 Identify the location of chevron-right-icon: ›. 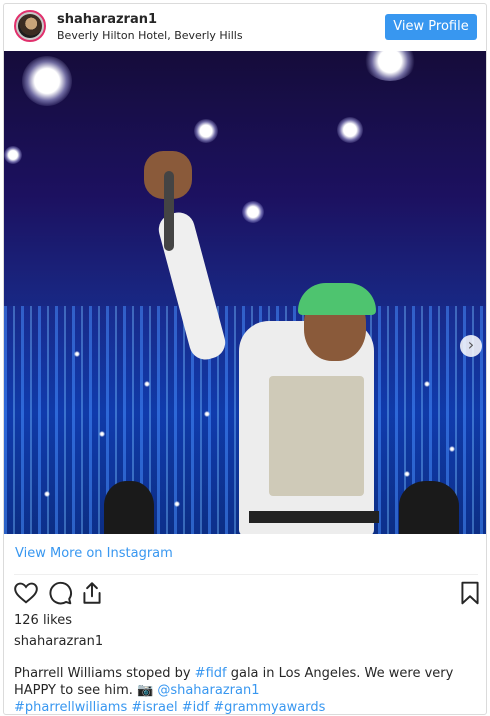
(471, 346).